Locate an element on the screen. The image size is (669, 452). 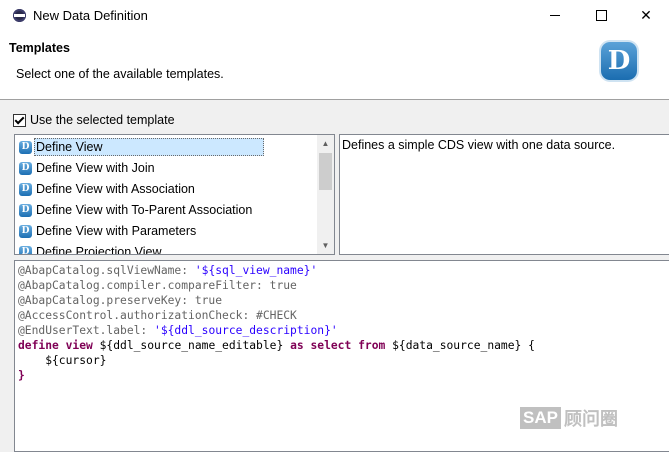
use-template-label: Use the selected template is located at coordinates (102, 120).